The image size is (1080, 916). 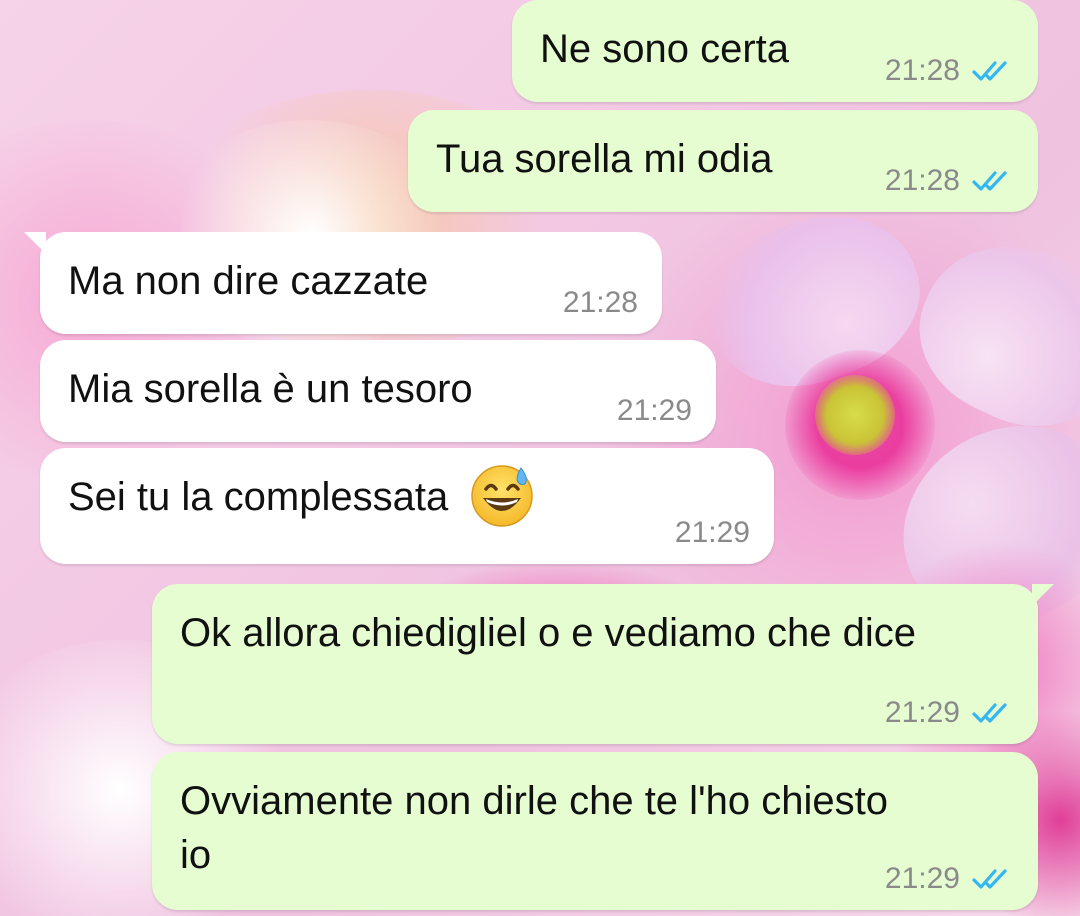 I want to click on message-text: Sei tu la complessata, so click(x=258, y=497).